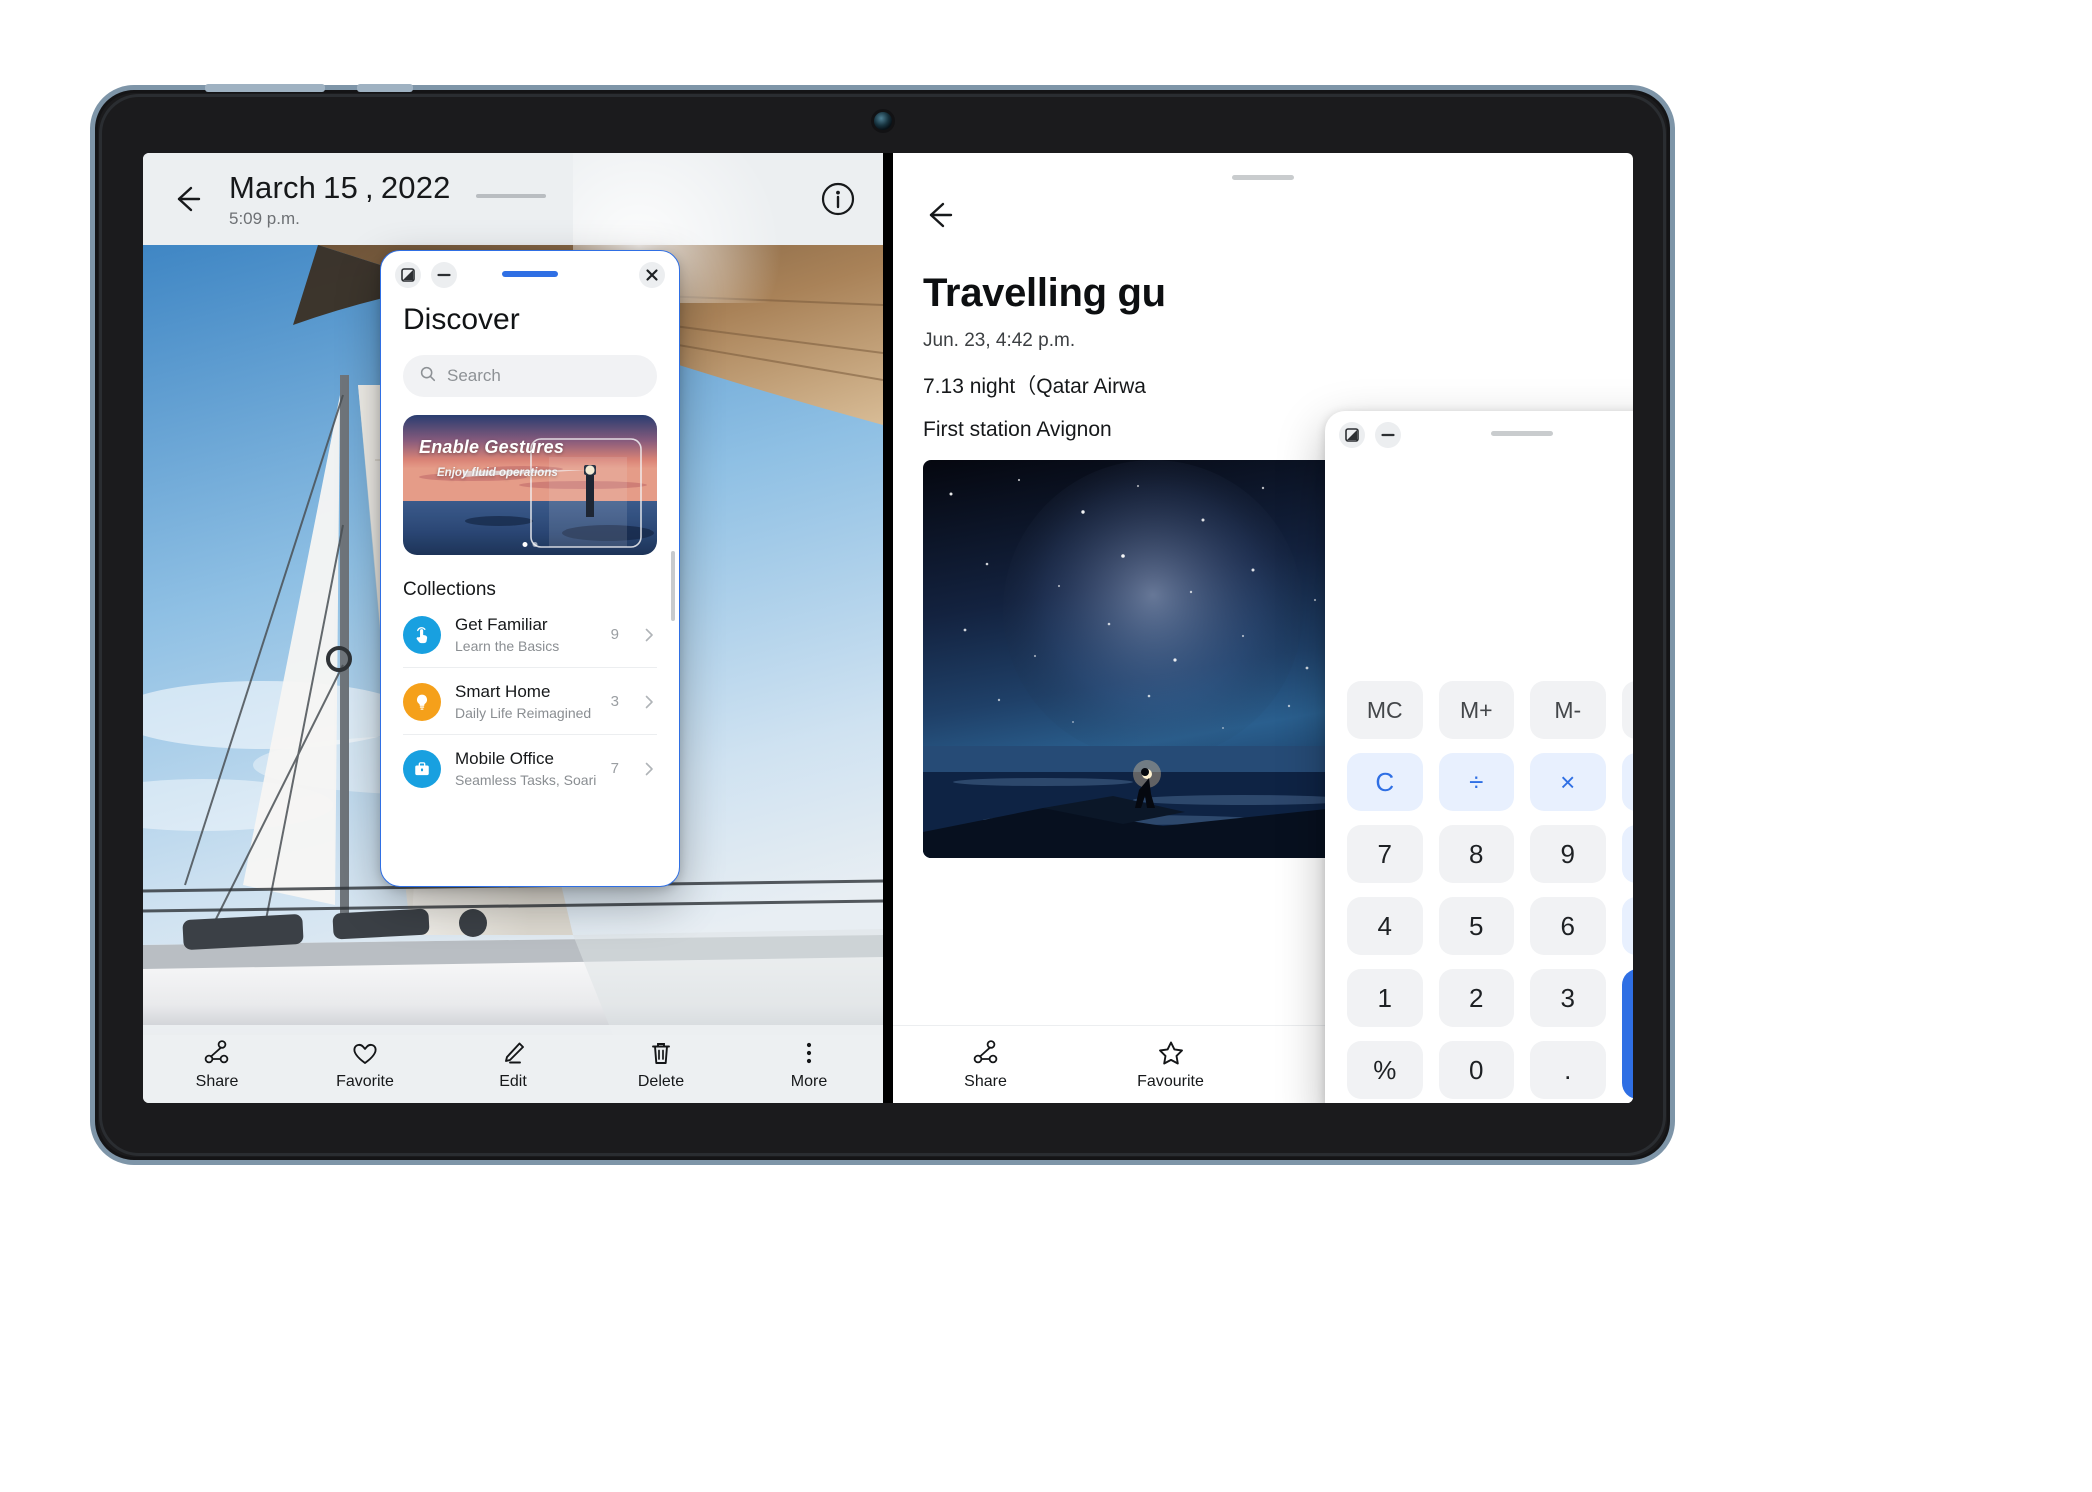 The image size is (2092, 1492). What do you see at coordinates (1627, 926) in the screenshot?
I see `key-plus: +` at bounding box center [1627, 926].